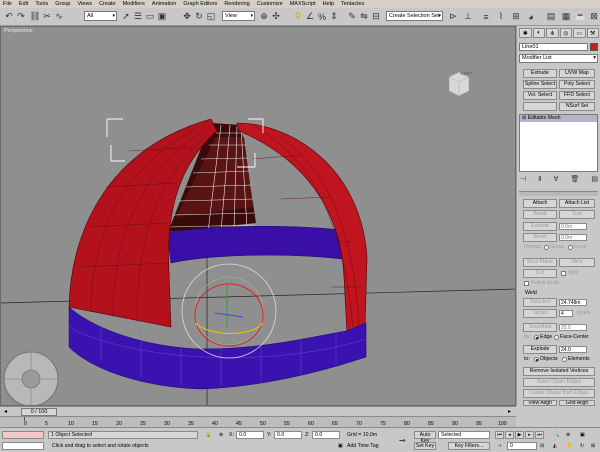  What do you see at coordinates (558, 143) in the screenshot?
I see `modifier-stack: ⊞ Editable Mesh` at bounding box center [558, 143].